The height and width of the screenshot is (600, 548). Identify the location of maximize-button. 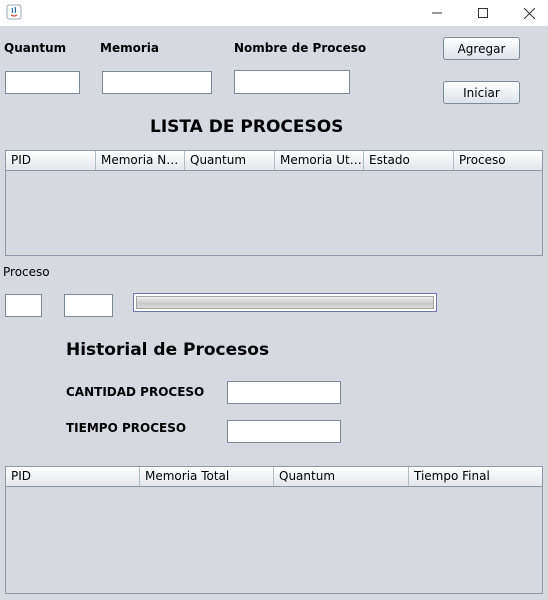
(483, 13).